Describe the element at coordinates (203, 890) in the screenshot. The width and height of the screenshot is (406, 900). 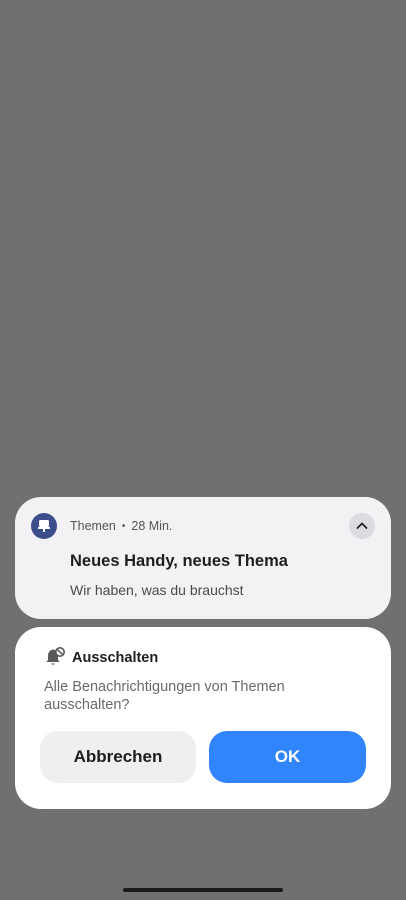
I see `home-indicator` at that location.